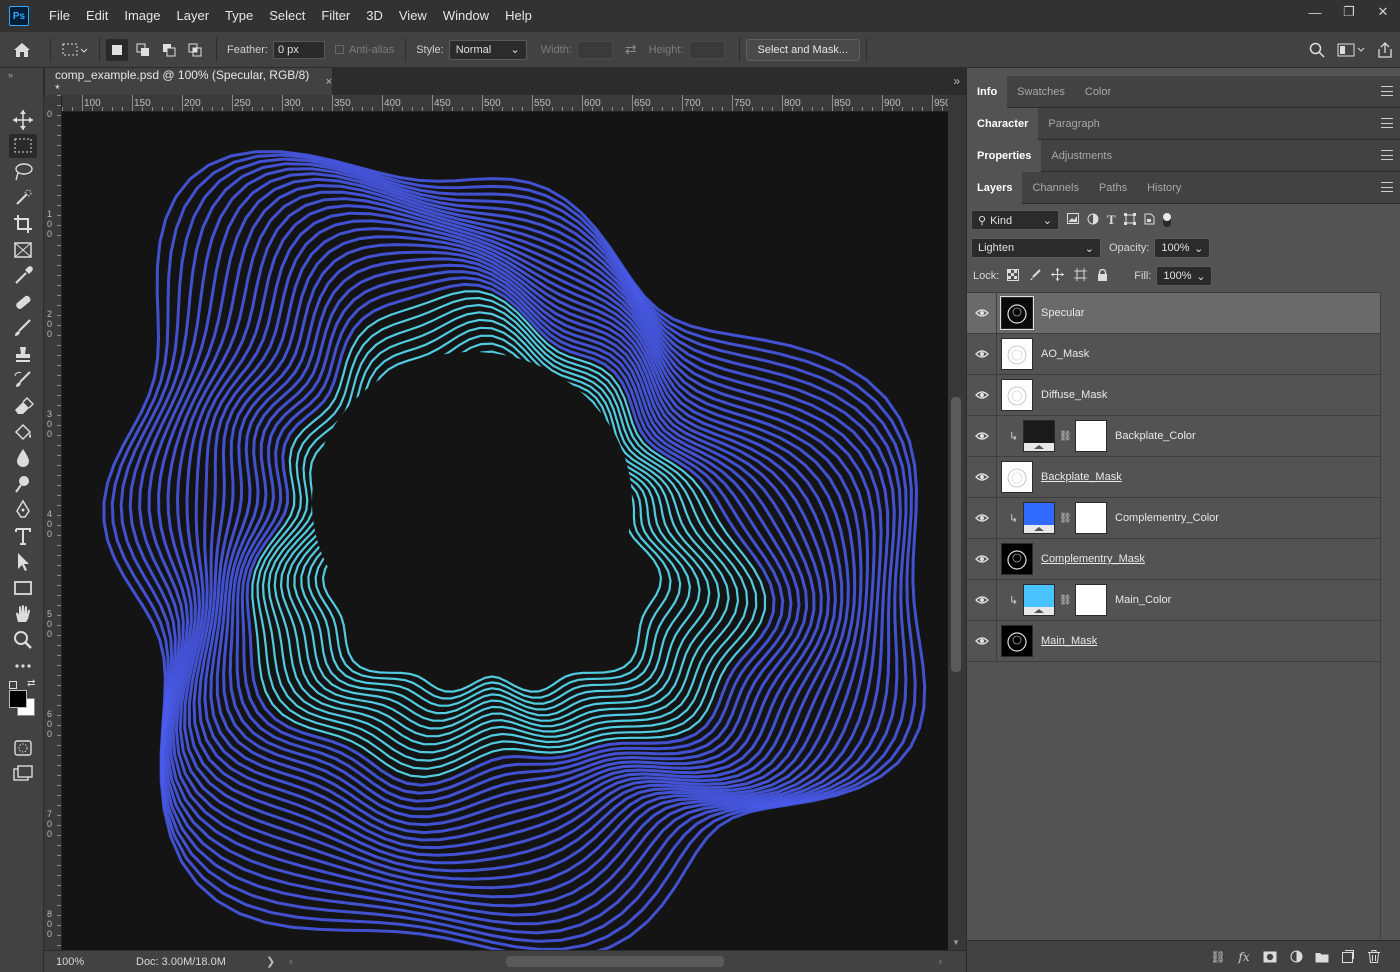 This screenshot has height=972, width=1400. What do you see at coordinates (1315, 12) in the screenshot?
I see `minimize-button: —` at bounding box center [1315, 12].